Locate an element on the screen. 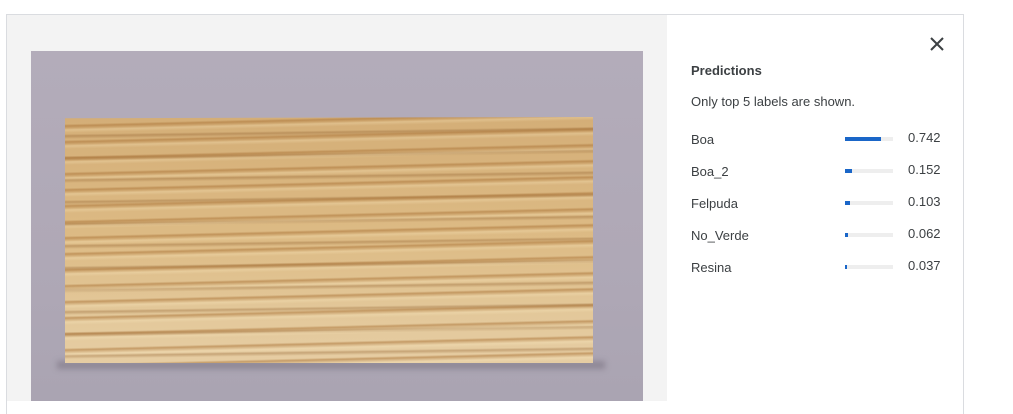 The height and width of the screenshot is (414, 1013). prediction-row: Boa 0.742 is located at coordinates (821, 140).